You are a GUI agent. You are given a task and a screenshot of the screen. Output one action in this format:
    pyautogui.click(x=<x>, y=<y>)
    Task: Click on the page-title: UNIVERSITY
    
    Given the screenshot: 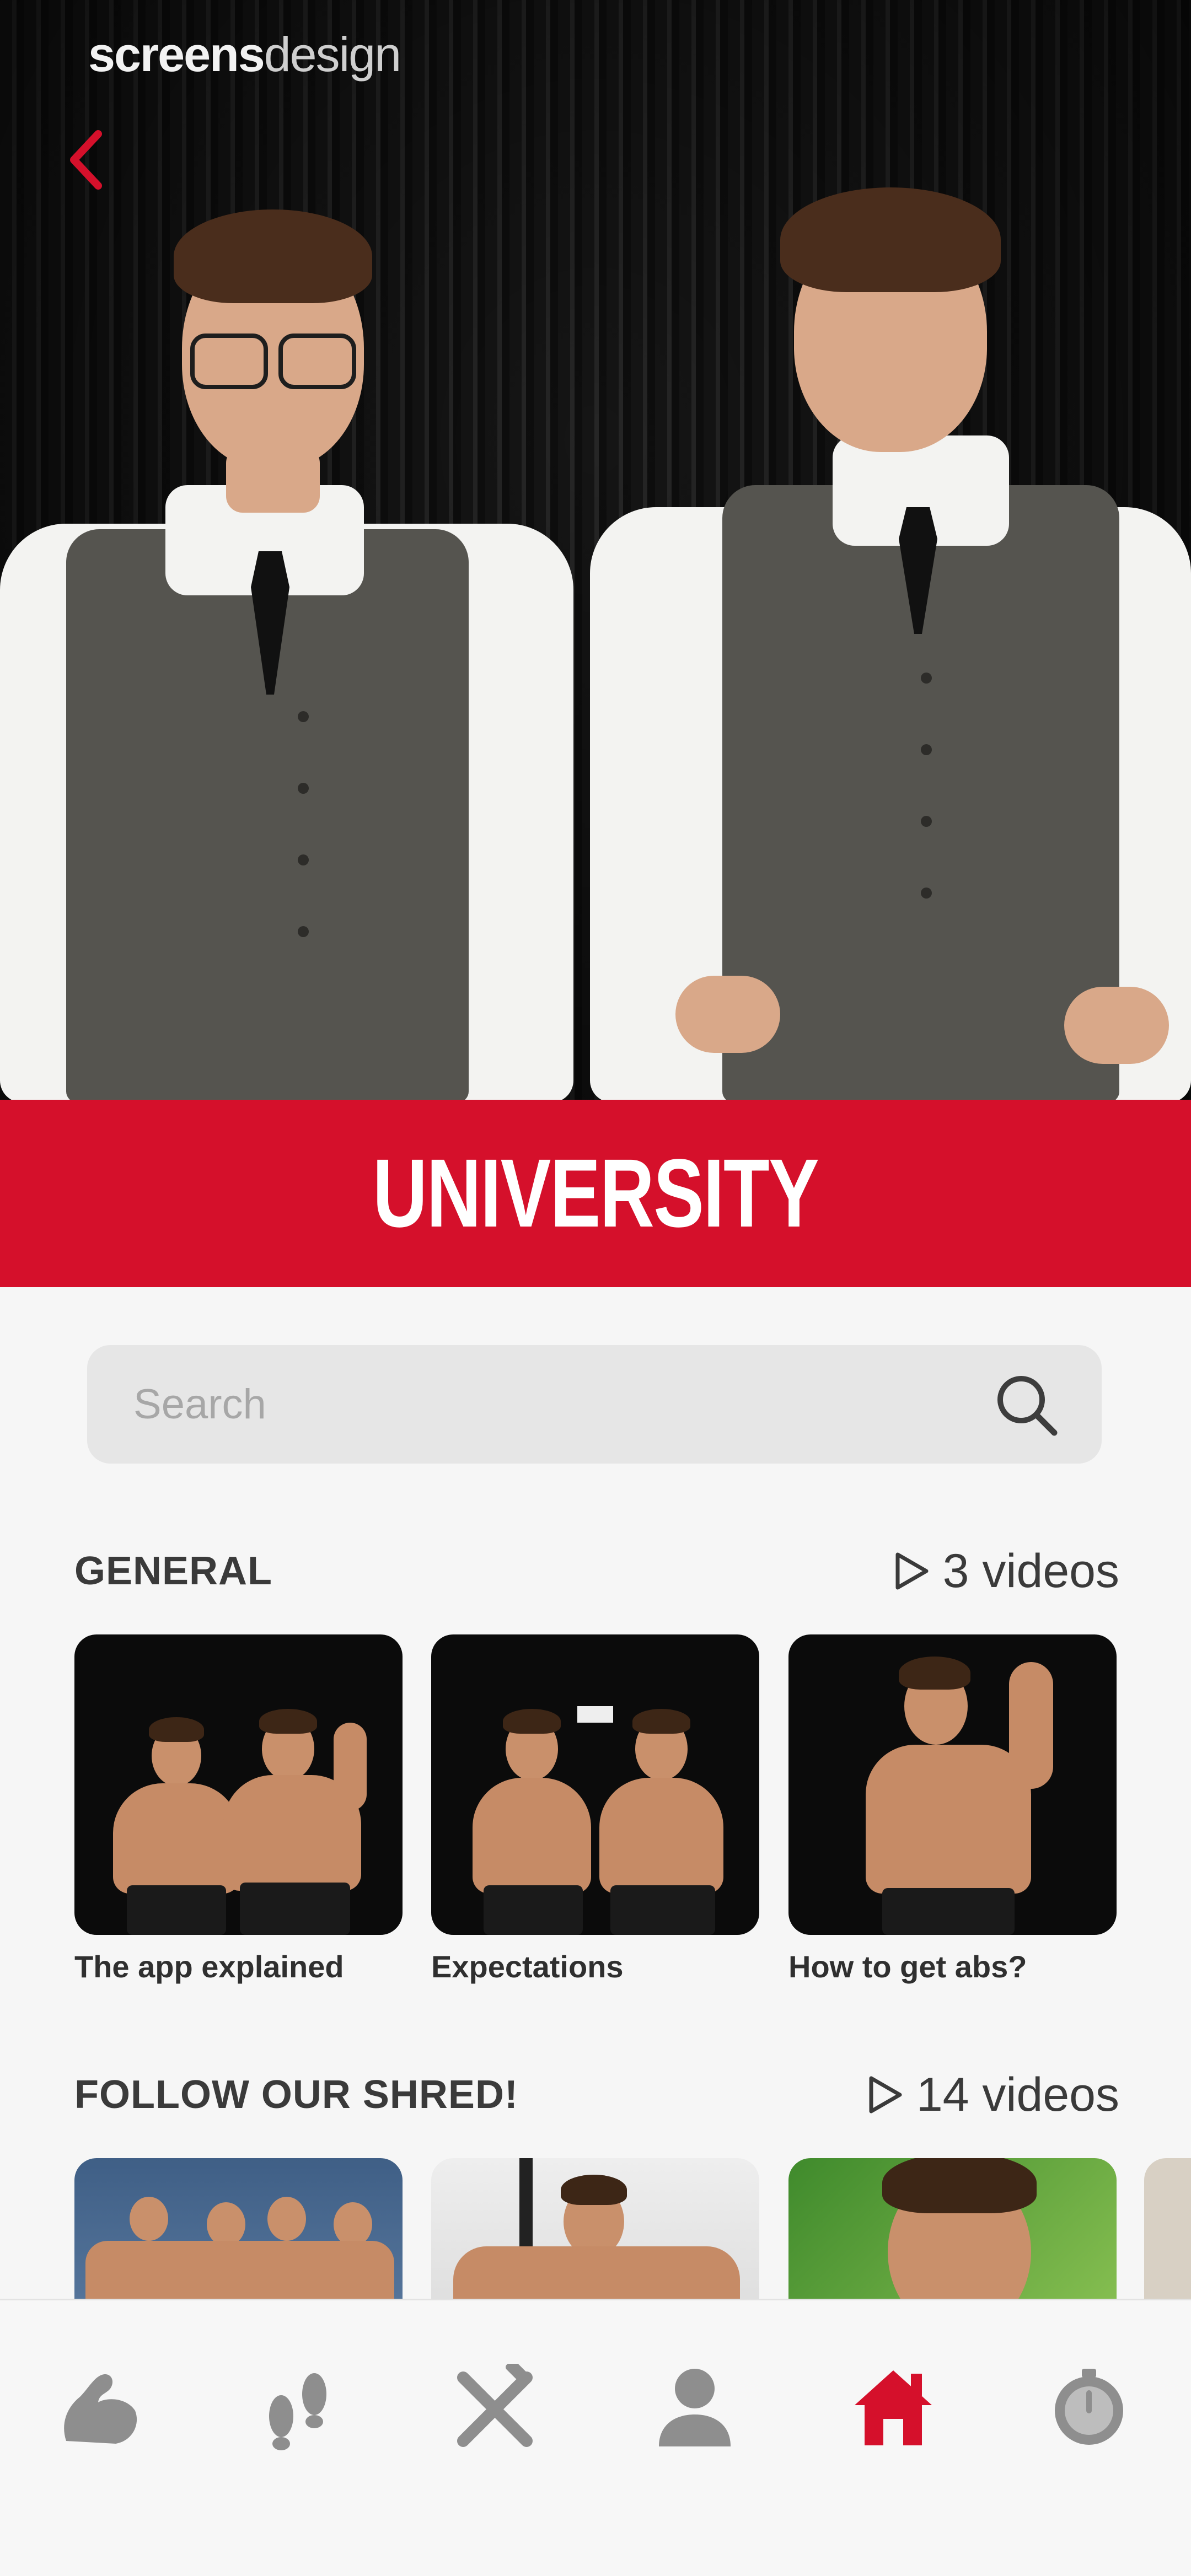 What is the action you would take?
    pyautogui.click(x=595, y=1193)
    